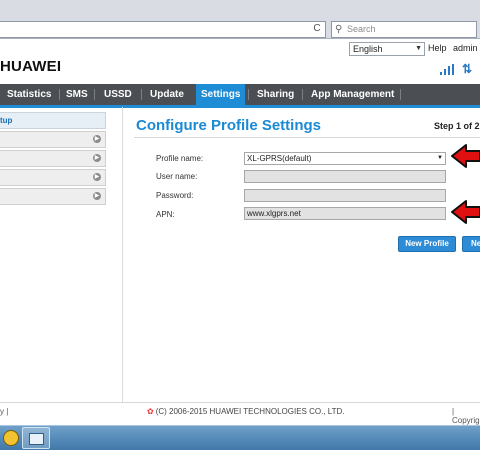  What do you see at coordinates (345, 213) in the screenshot?
I see `apn-field: www.xlgprs.net` at bounding box center [345, 213].